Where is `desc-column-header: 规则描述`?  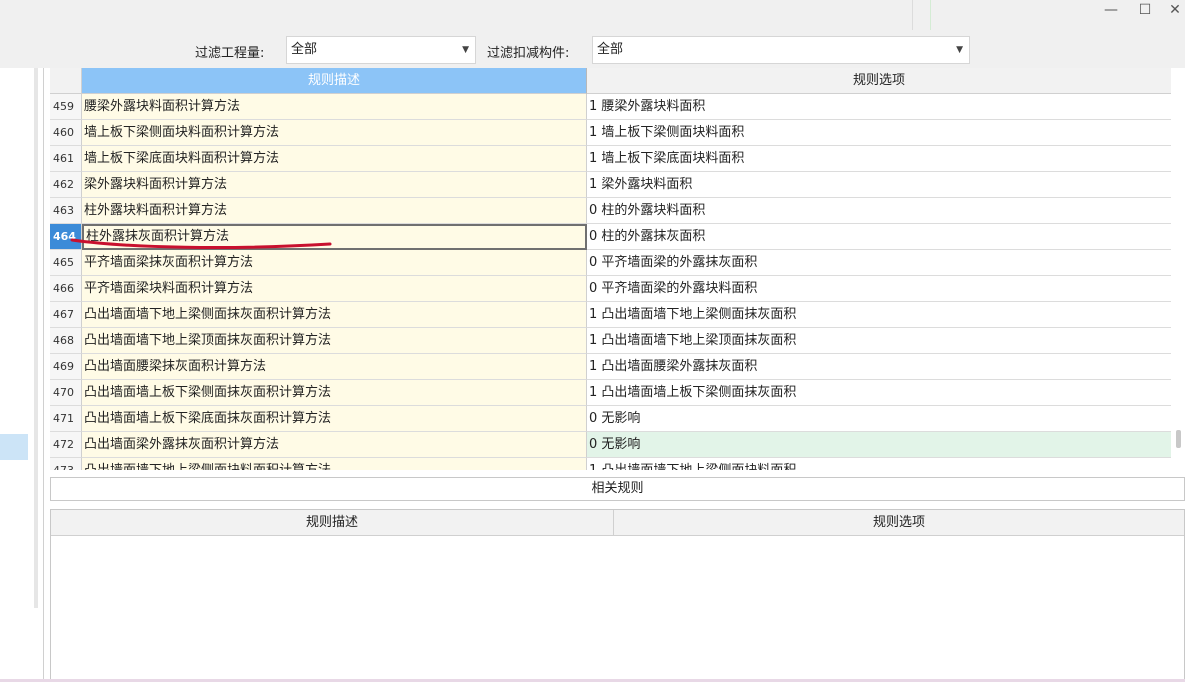 desc-column-header: 规则描述 is located at coordinates (334, 81).